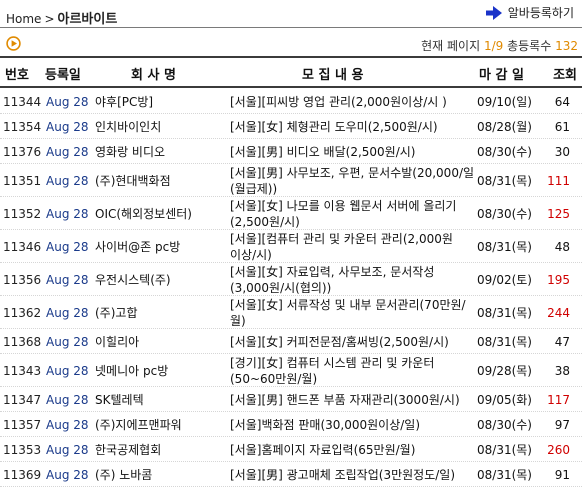 Image resolution: width=582 pixels, height=488 pixels. Describe the element at coordinates (160, 102) in the screenshot. I see `row-company: 야후[PC방]` at that location.